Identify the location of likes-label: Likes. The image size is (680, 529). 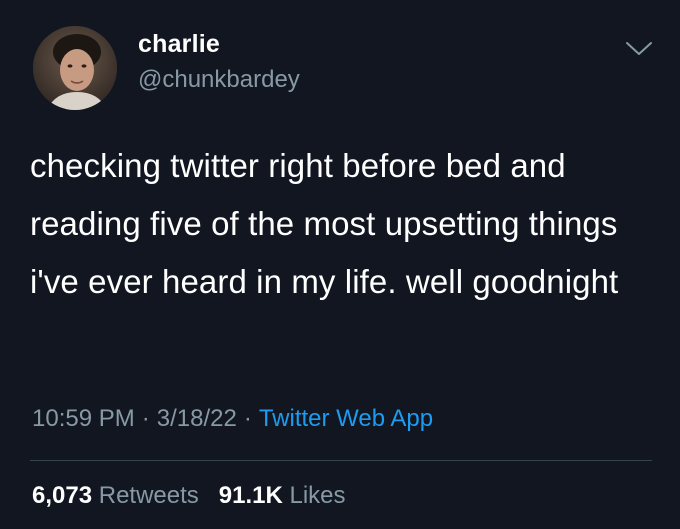
(317, 495).